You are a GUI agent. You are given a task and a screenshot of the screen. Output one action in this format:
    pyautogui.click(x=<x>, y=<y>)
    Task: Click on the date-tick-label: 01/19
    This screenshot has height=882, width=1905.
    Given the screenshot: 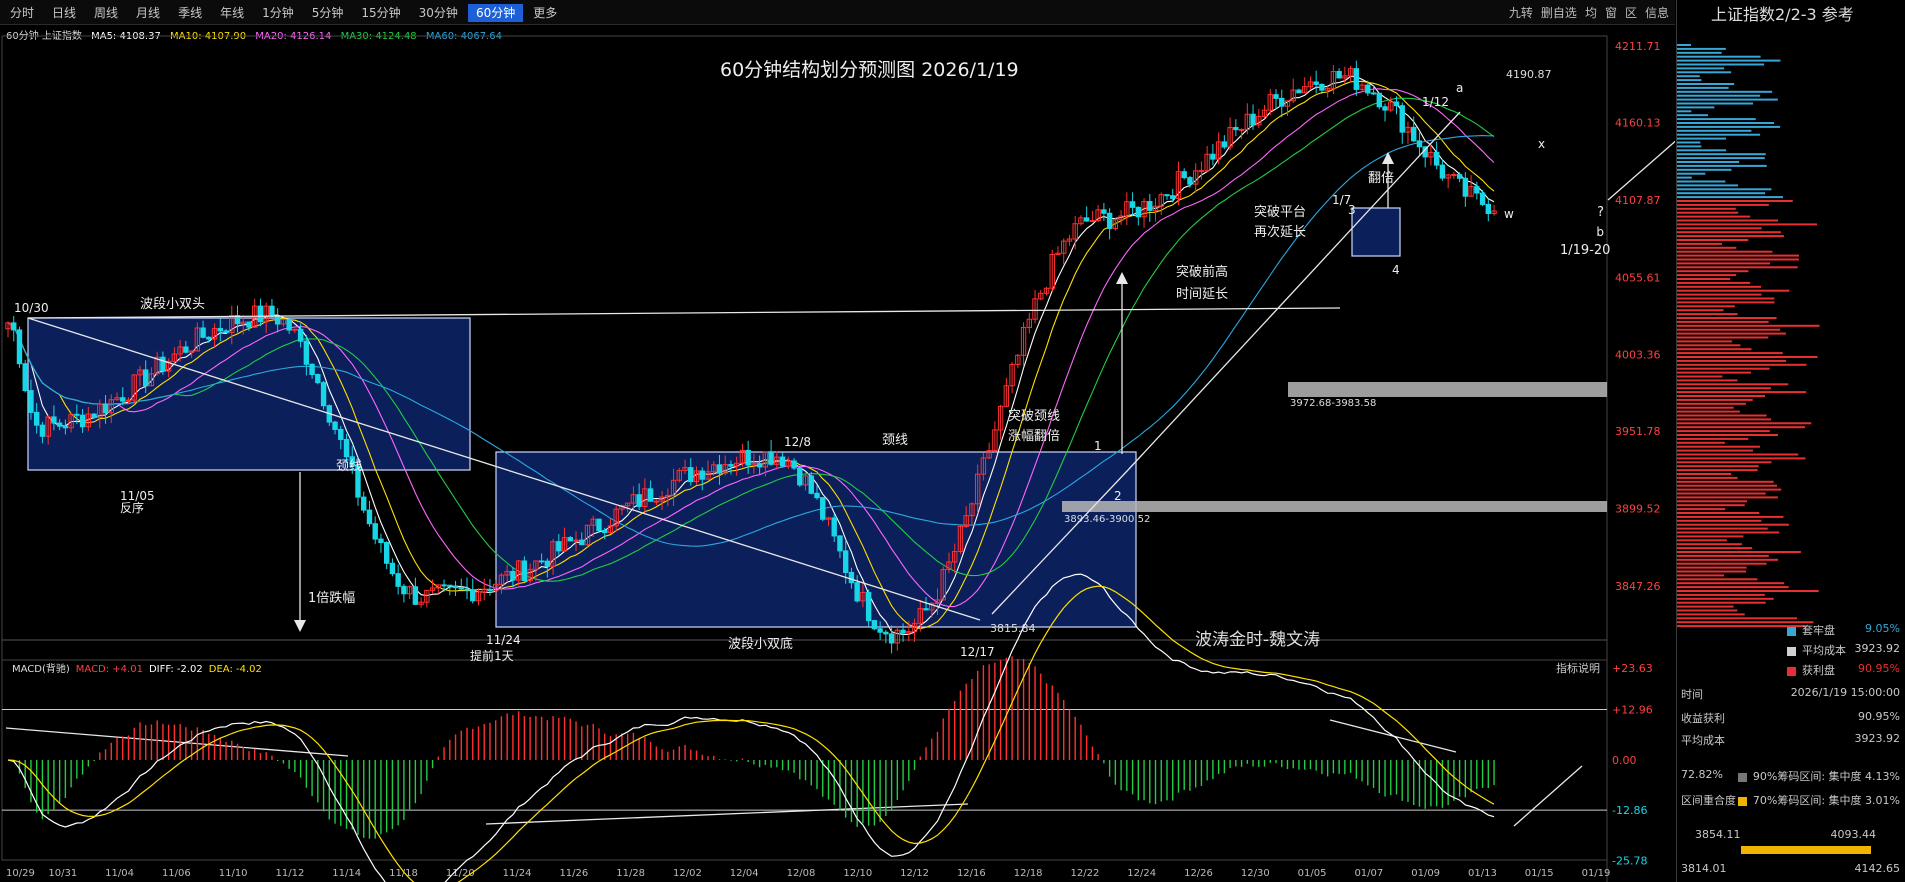 What is the action you would take?
    pyautogui.click(x=1596, y=873)
    